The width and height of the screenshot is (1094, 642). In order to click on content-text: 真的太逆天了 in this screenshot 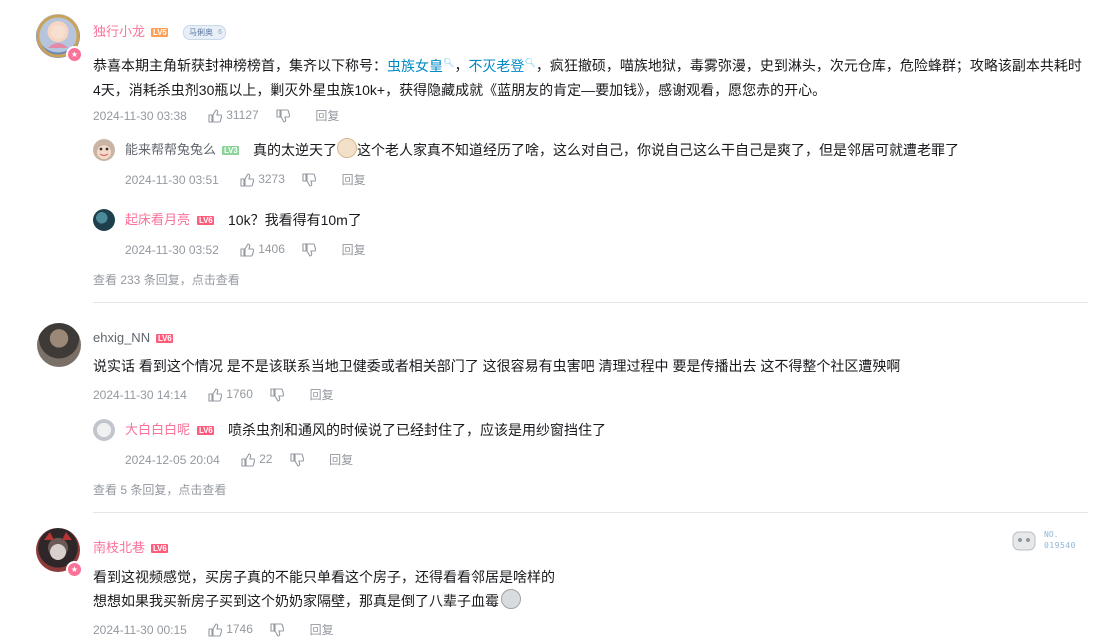, I will do `click(295, 150)`.